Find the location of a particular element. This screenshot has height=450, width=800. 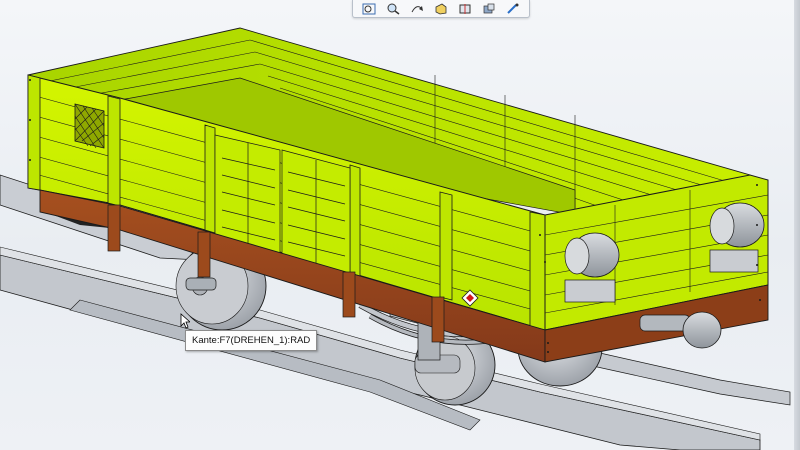

section-view-button is located at coordinates (465, 9).